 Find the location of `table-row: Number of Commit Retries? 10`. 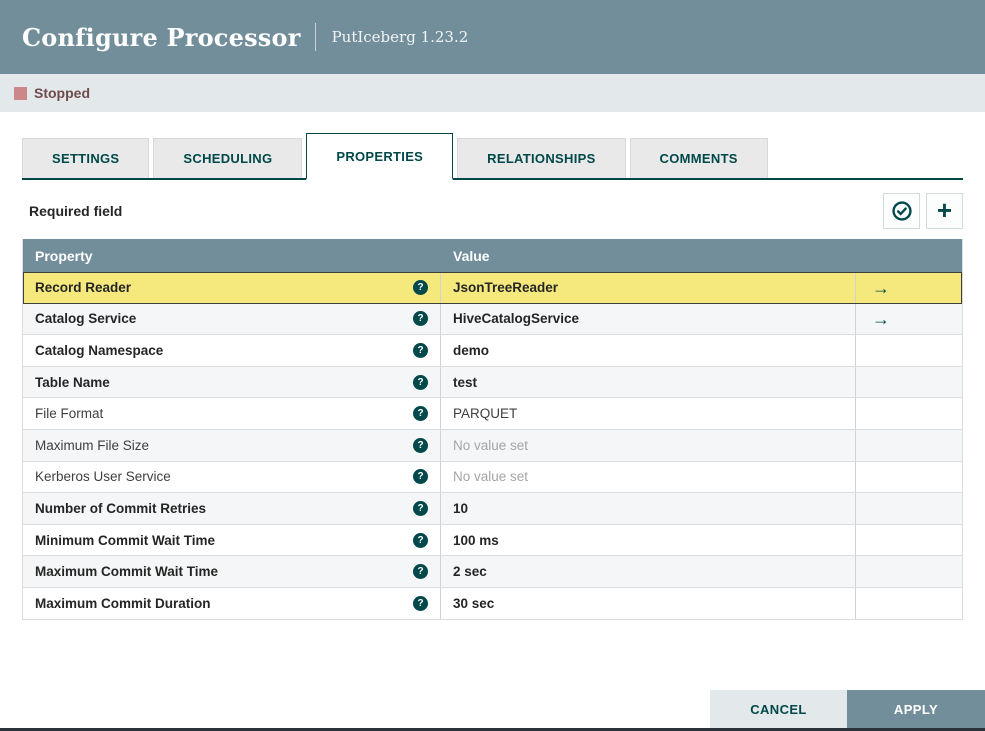

table-row: Number of Commit Retries? 10 is located at coordinates (492, 509).